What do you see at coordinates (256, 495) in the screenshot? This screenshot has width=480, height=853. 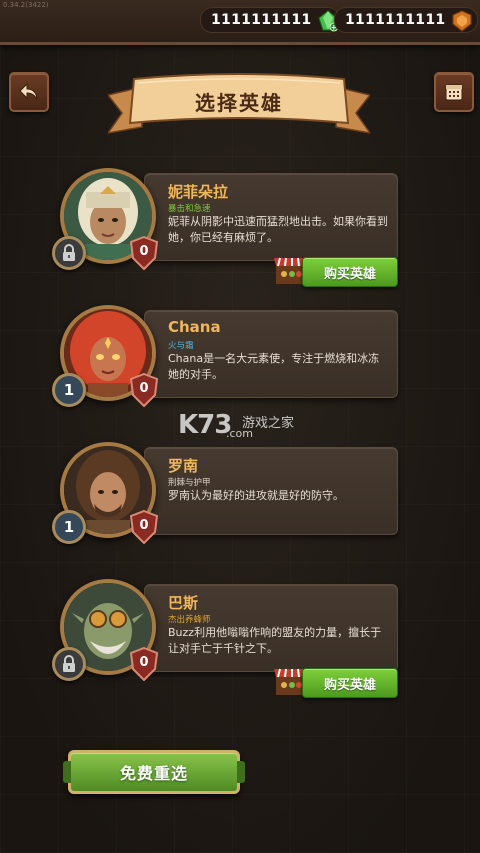 I see `hero-description: 罗南认为最好的进攻就是好的防守。` at bounding box center [256, 495].